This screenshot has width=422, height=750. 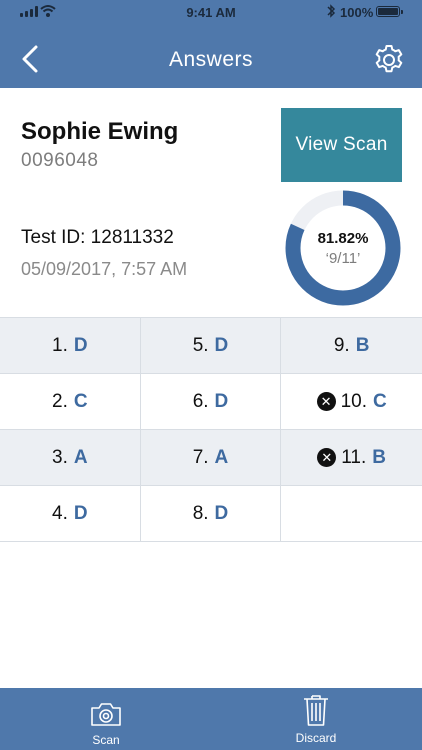 What do you see at coordinates (211, 12) in the screenshot?
I see `status-bar: 9:41 AM 100%` at bounding box center [211, 12].